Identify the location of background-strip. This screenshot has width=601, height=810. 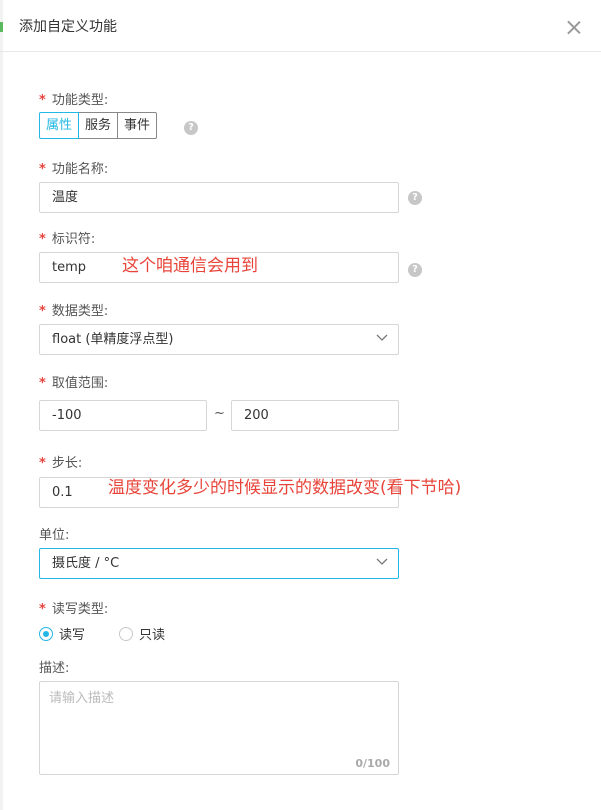
(1, 405).